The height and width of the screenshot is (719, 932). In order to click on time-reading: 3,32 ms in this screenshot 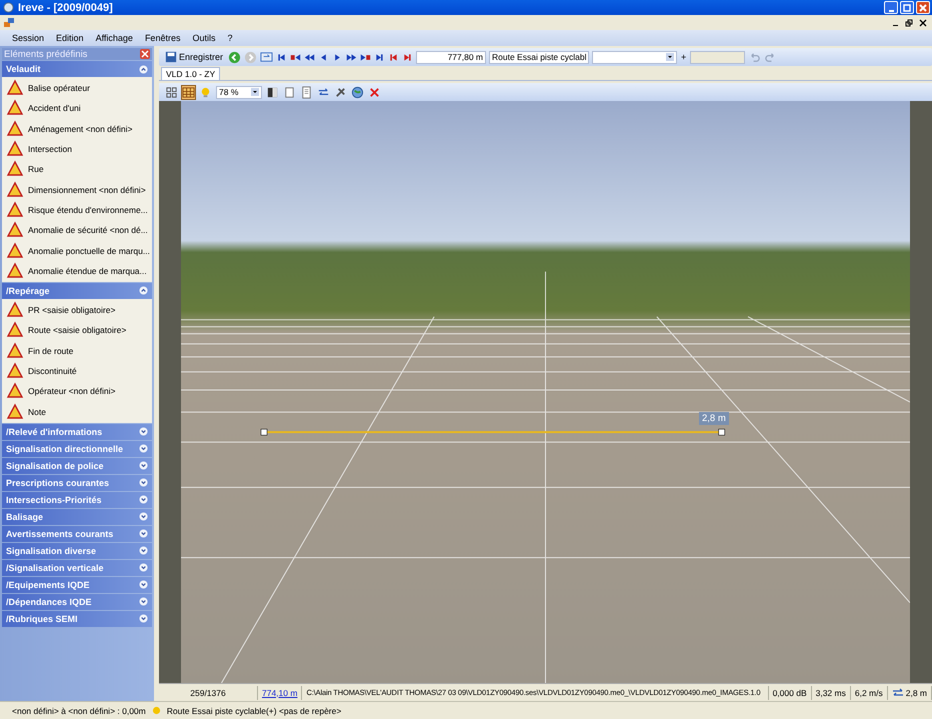, I will do `click(831, 693)`.